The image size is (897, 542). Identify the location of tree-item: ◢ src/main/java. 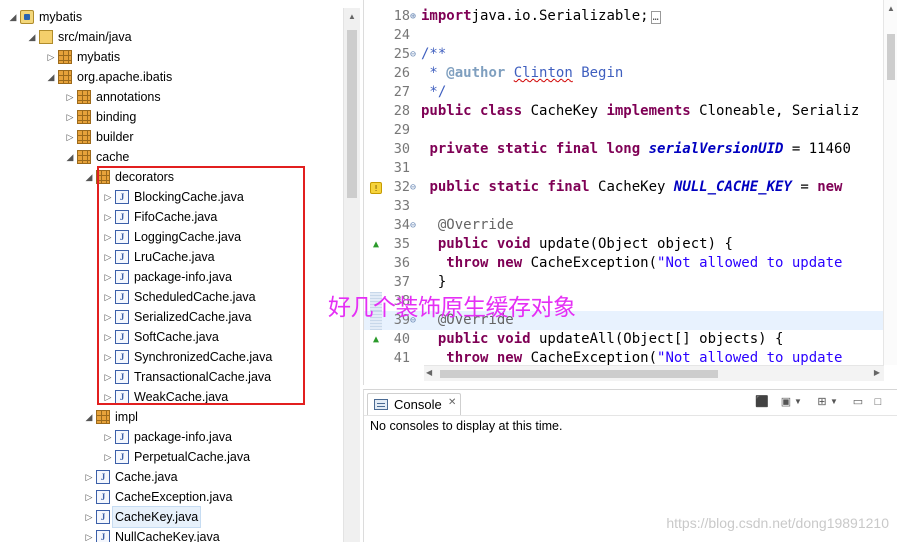
(170, 37).